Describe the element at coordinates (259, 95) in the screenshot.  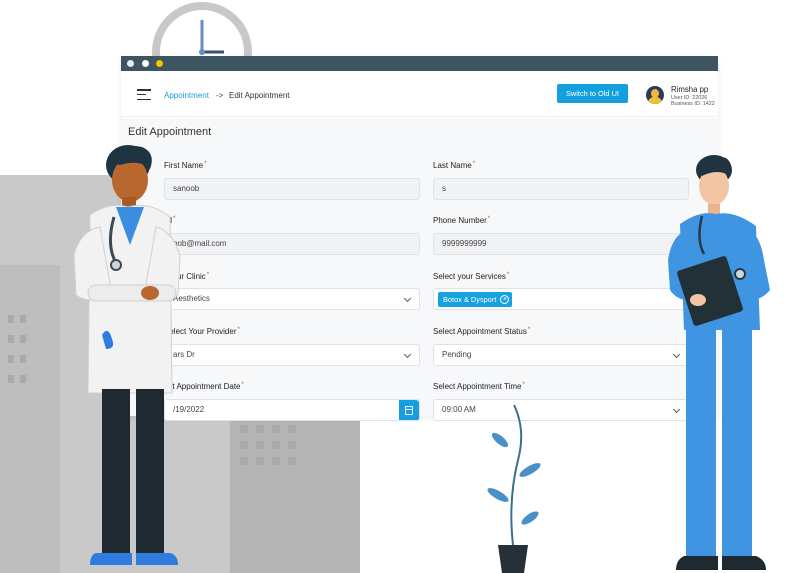
I see `breadcrumb-current: Edit Appointment` at that location.